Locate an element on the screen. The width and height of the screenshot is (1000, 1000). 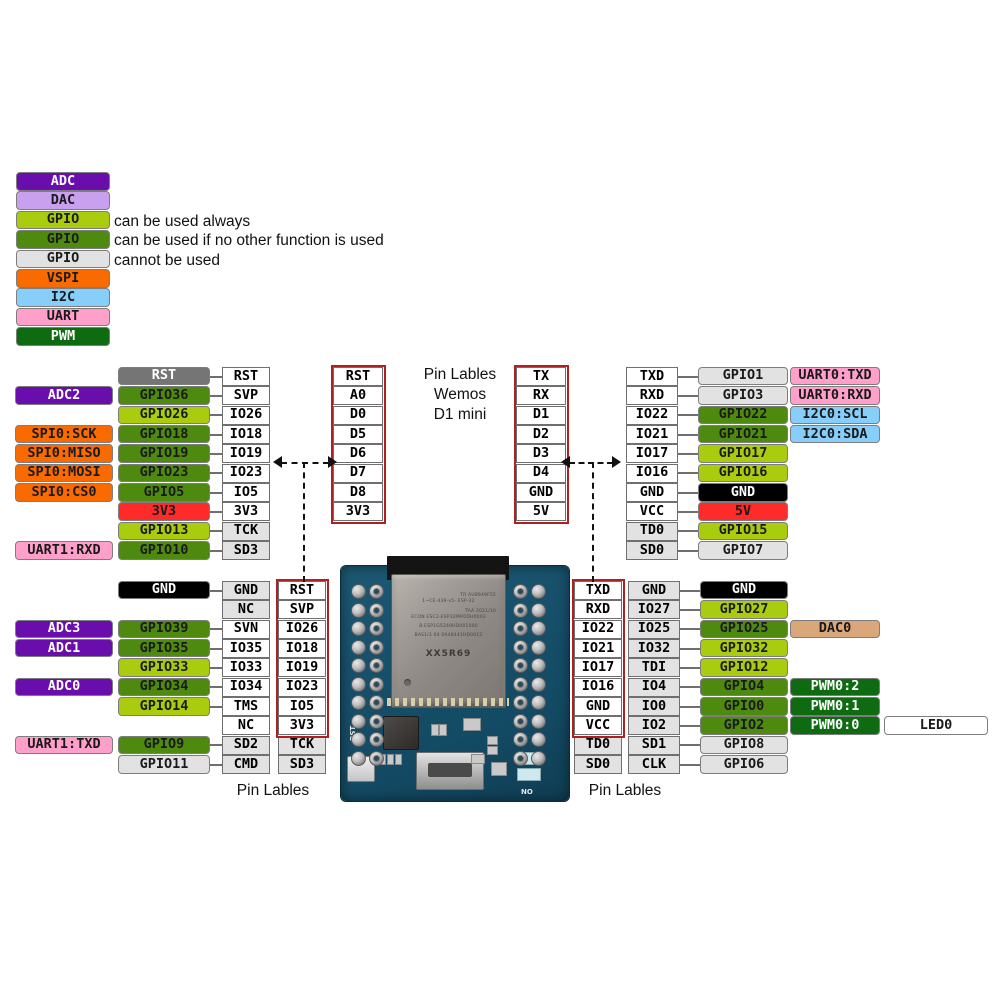
tr-wemos-pin-4: D3 is located at coordinates (541, 454).